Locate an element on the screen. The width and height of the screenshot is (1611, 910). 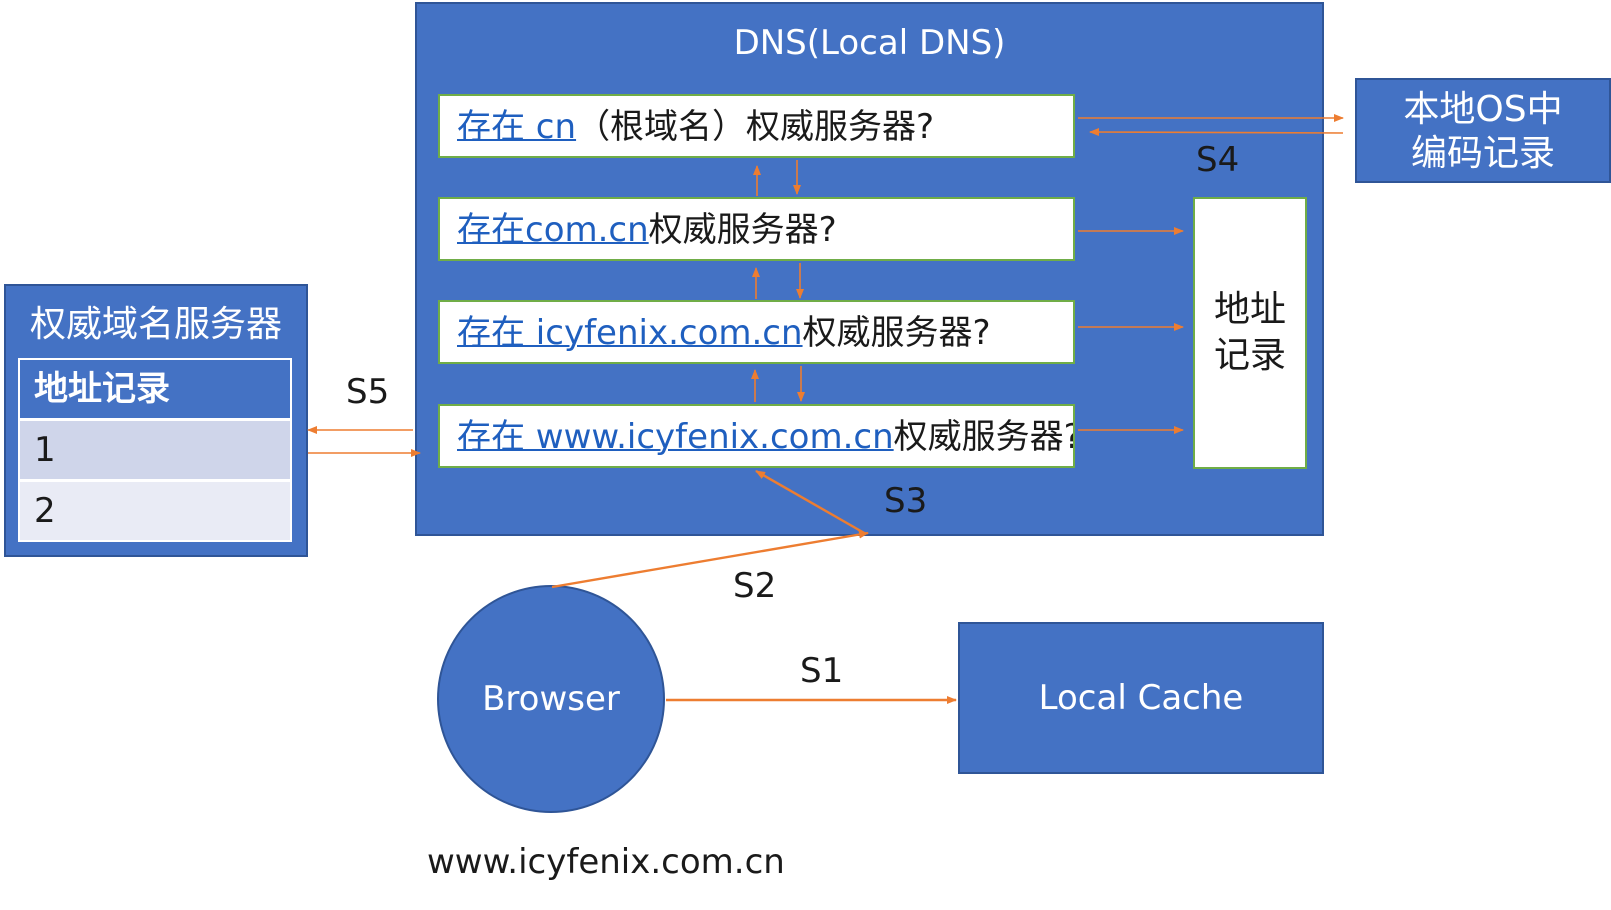
query-cn-text: （根域名）权威服务器? is located at coordinates (755, 127).